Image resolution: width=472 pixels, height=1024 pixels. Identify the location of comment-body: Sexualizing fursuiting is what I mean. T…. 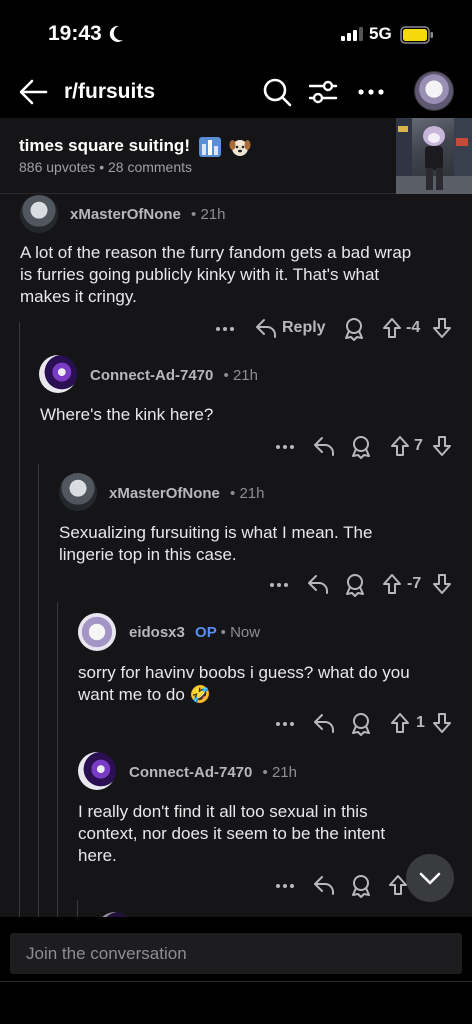
(216, 543).